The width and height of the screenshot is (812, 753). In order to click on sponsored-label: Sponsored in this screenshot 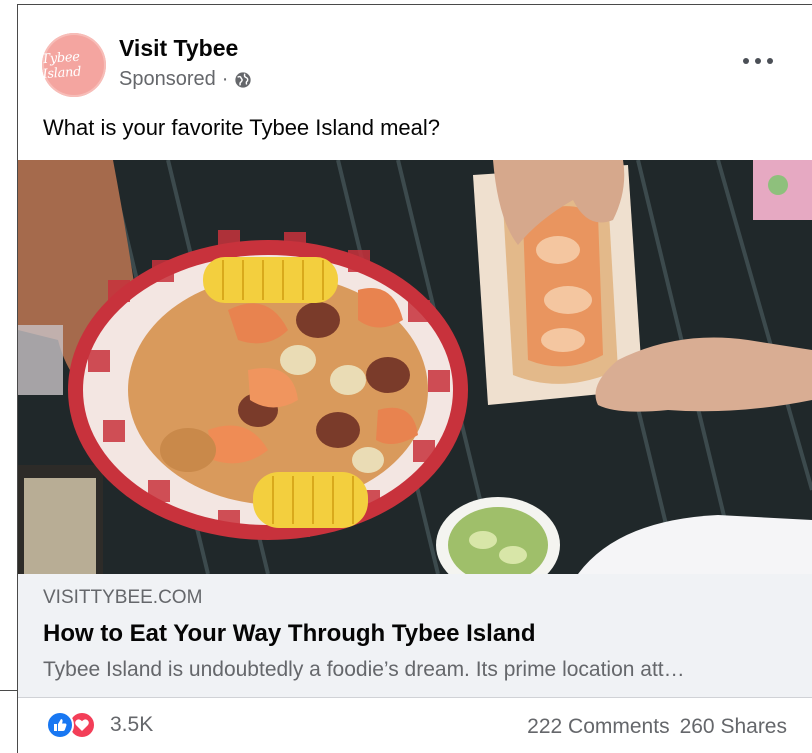, I will do `click(167, 79)`.